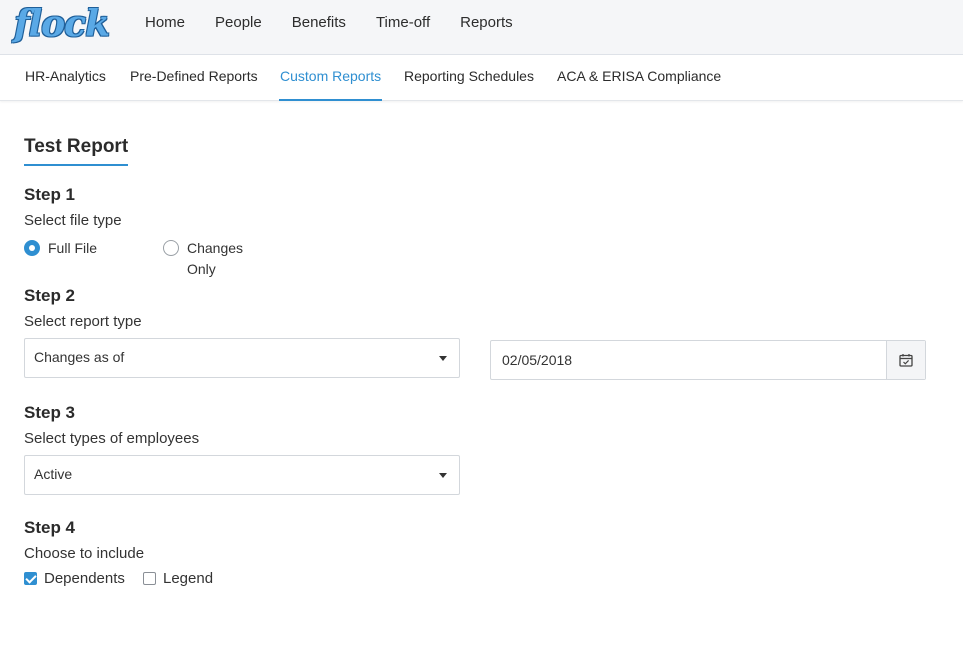 Image resolution: width=963 pixels, height=667 pixels. I want to click on nav-home: Home, so click(165, 22).